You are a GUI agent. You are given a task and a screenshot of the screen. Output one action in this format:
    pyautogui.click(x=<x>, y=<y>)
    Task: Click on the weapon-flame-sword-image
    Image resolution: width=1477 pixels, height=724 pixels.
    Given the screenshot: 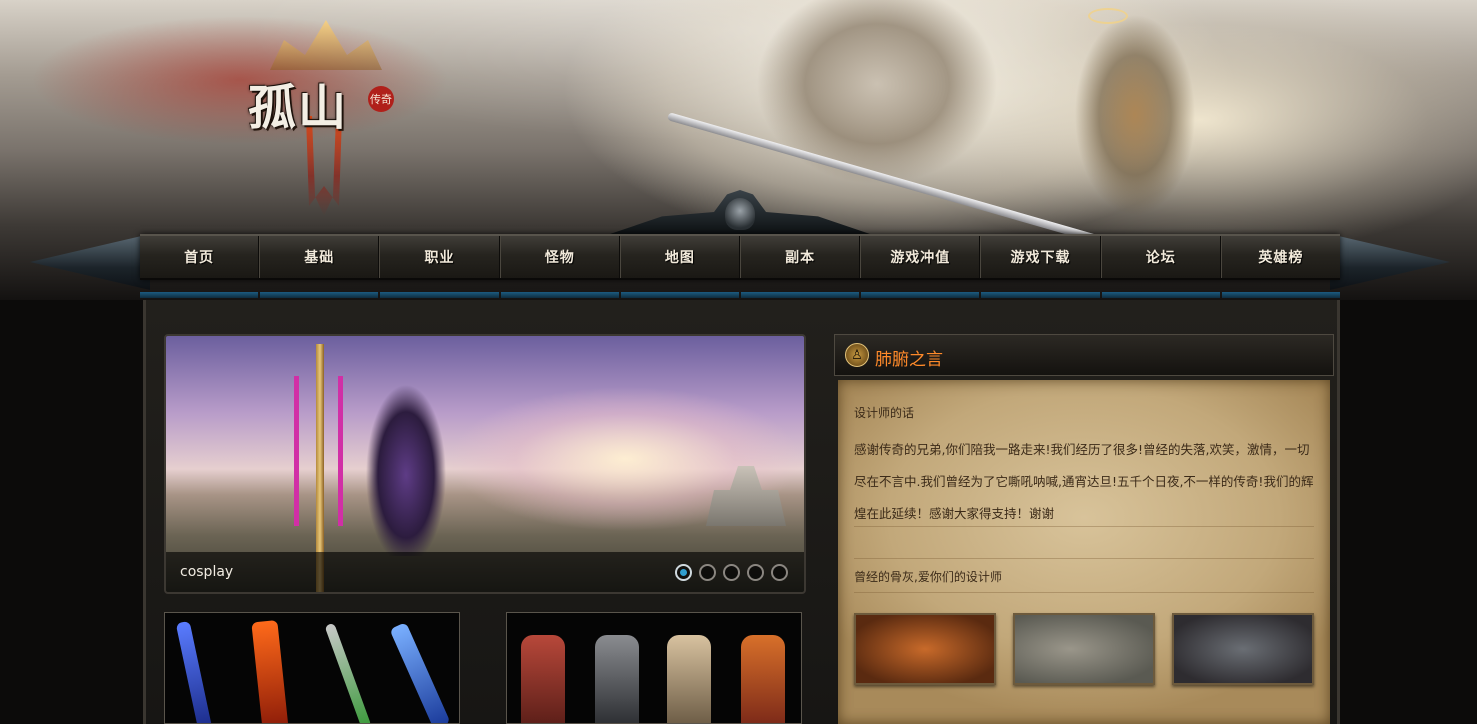 What is the action you would take?
    pyautogui.click(x=270, y=671)
    